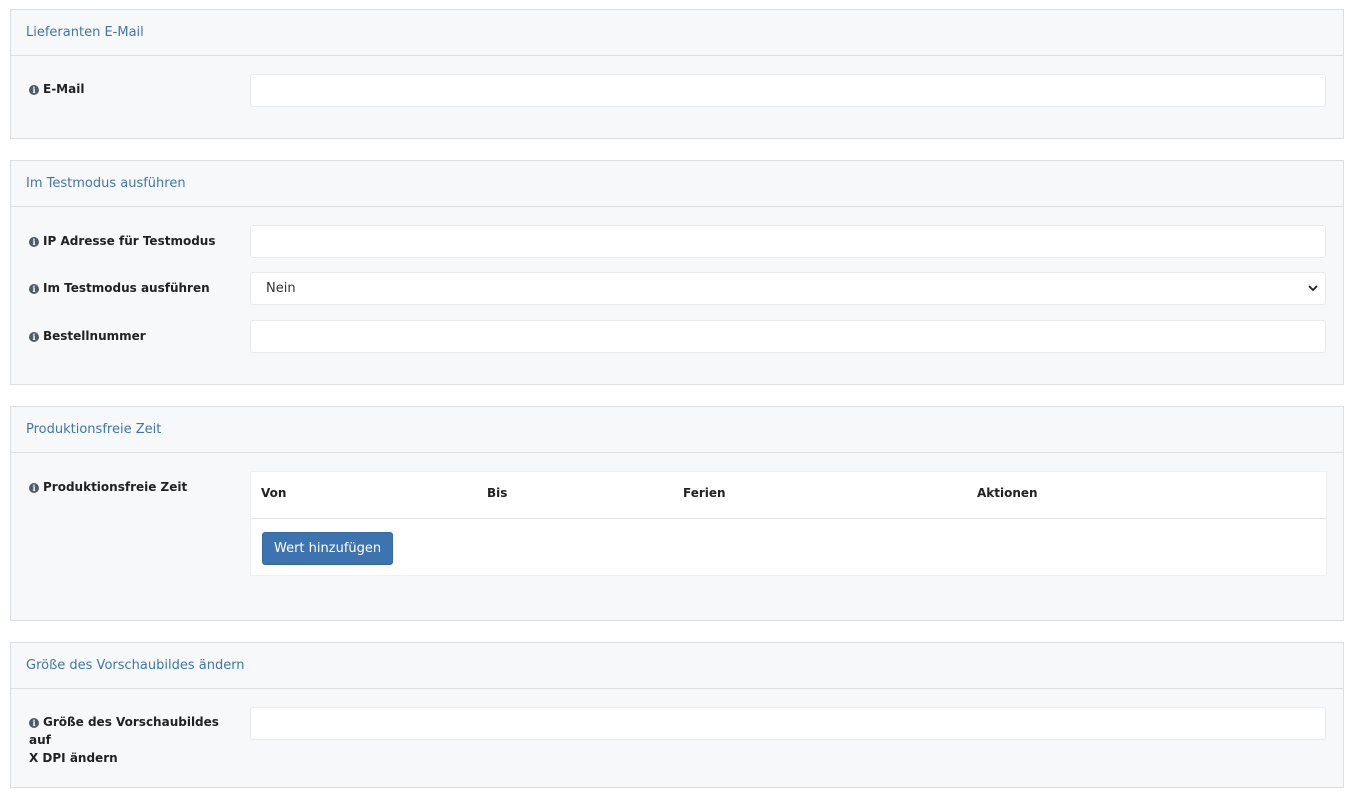  I want to click on order-number-input, so click(788, 336).